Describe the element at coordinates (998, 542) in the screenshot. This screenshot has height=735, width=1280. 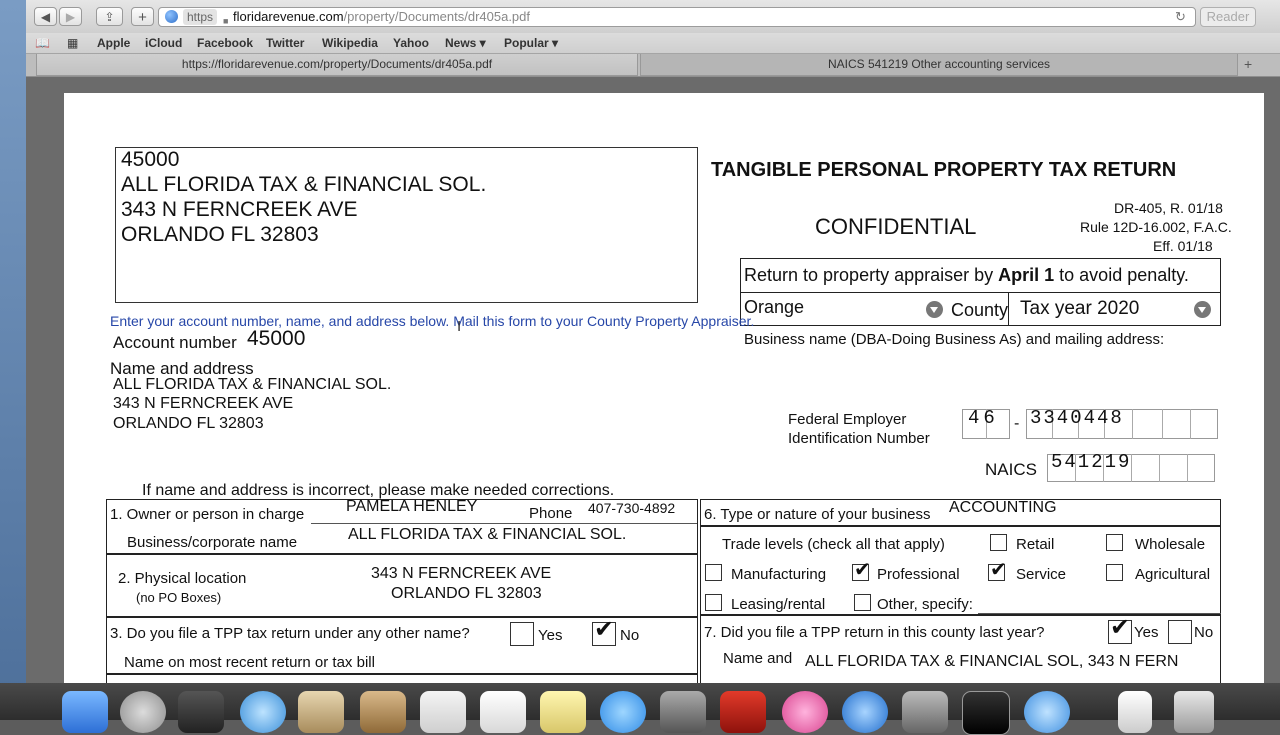
I see `retail-checkbox` at that location.